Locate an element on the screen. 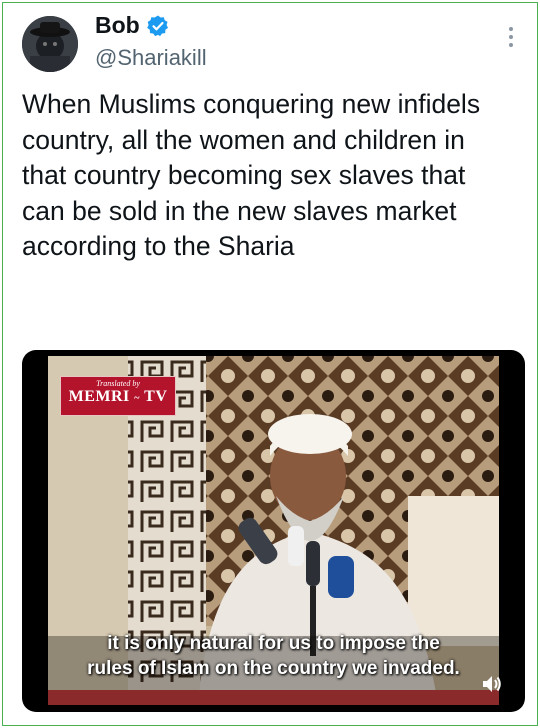 Image resolution: width=540 pixels, height=728 pixels. author-name: Bob is located at coordinates (117, 25).